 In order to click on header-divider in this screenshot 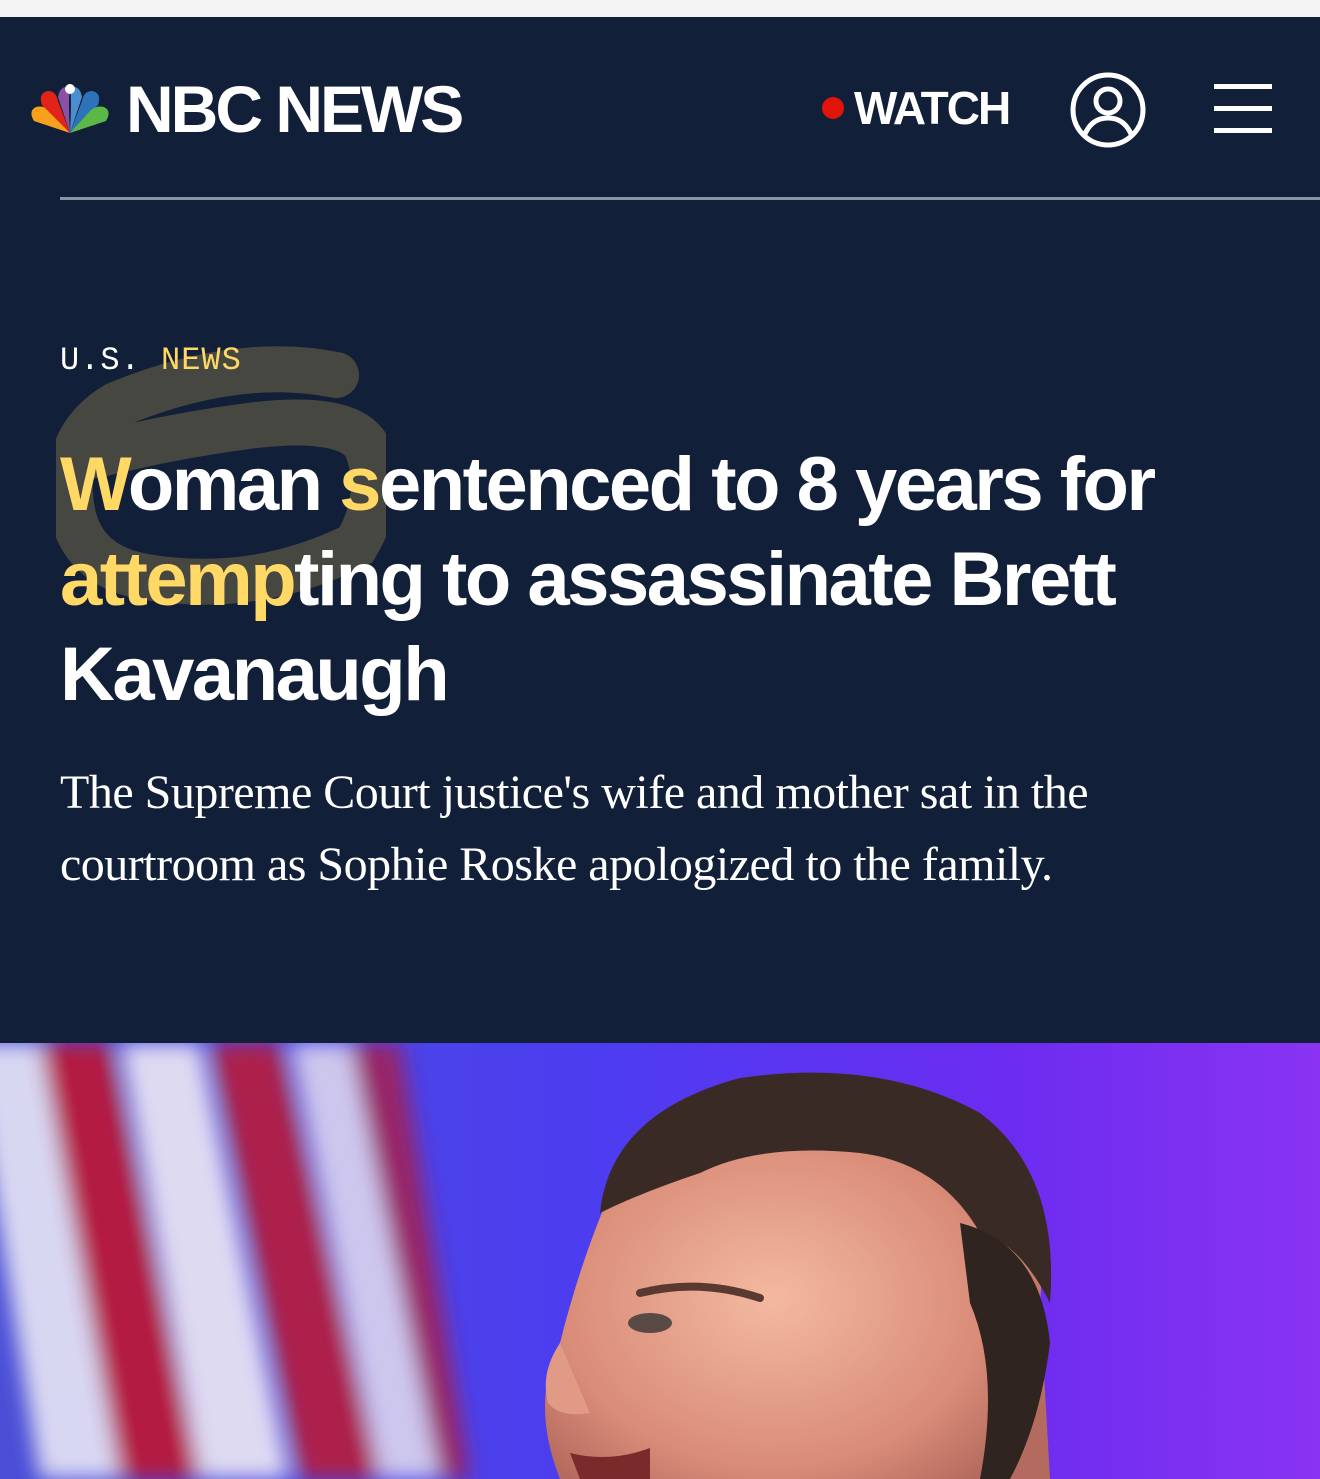, I will do `click(690, 198)`.